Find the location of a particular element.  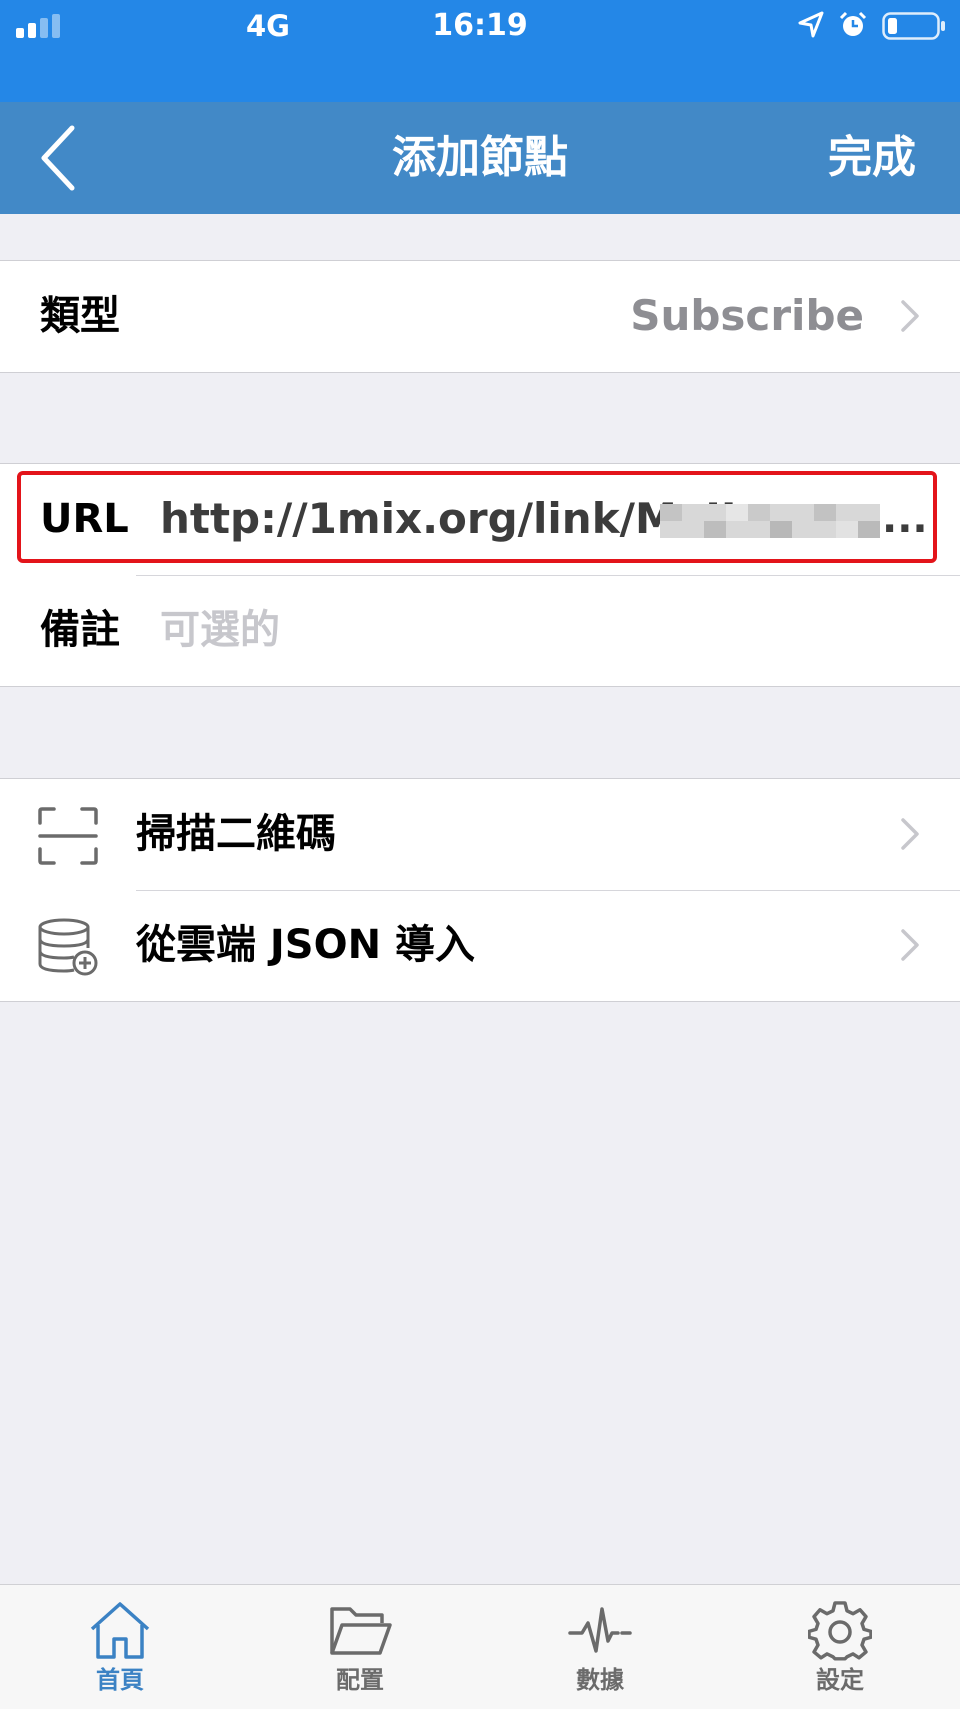

tab-config: 配置 is located at coordinates (360, 1647).